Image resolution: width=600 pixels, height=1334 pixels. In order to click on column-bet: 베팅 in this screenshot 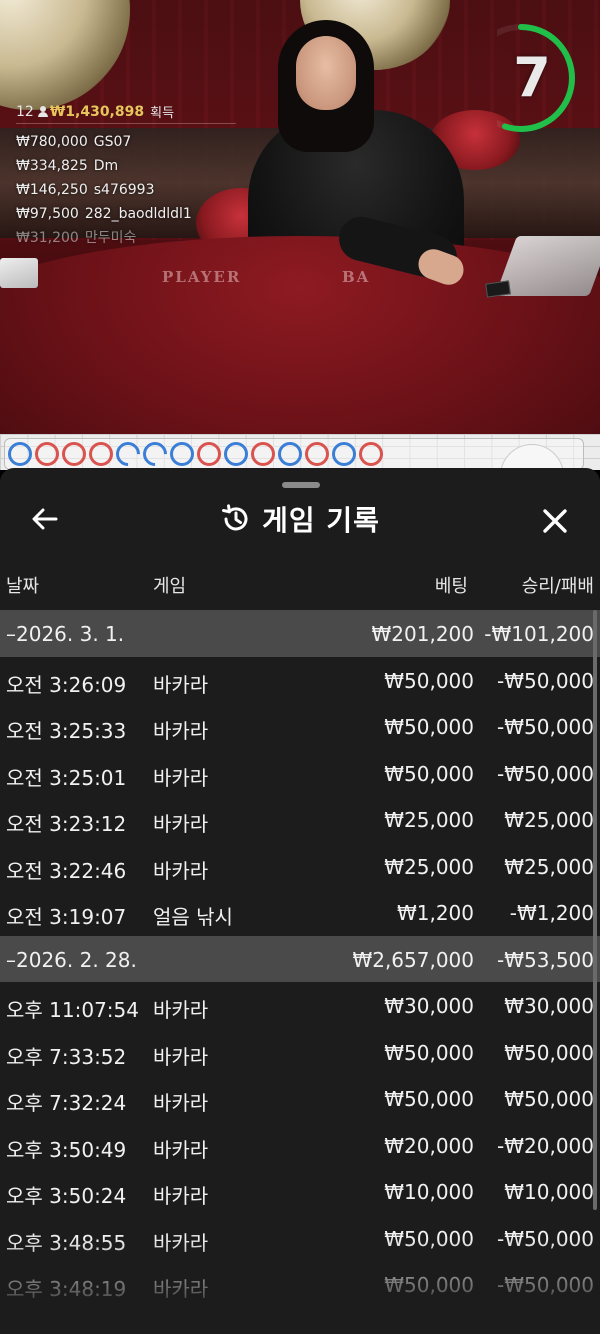, I will do `click(451, 586)`.